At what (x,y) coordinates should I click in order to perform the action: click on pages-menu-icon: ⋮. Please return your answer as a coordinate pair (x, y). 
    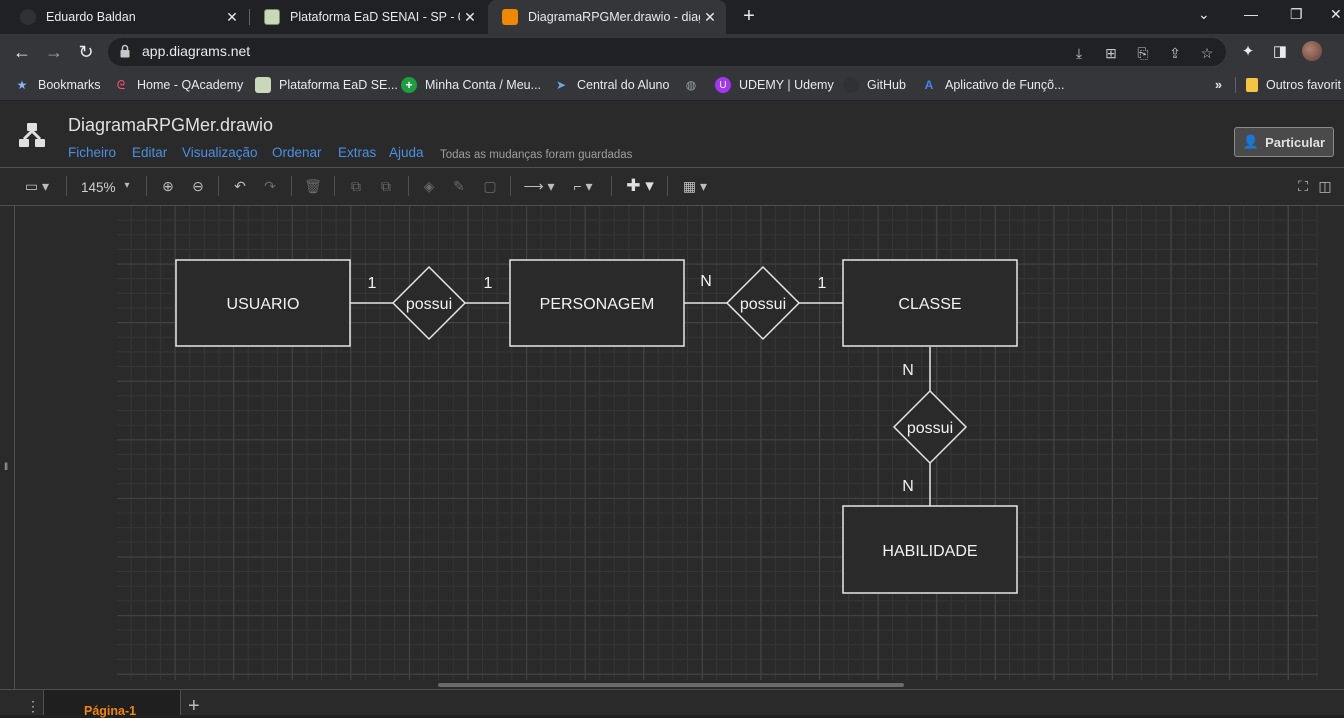
    Looking at the image, I should click on (33, 706).